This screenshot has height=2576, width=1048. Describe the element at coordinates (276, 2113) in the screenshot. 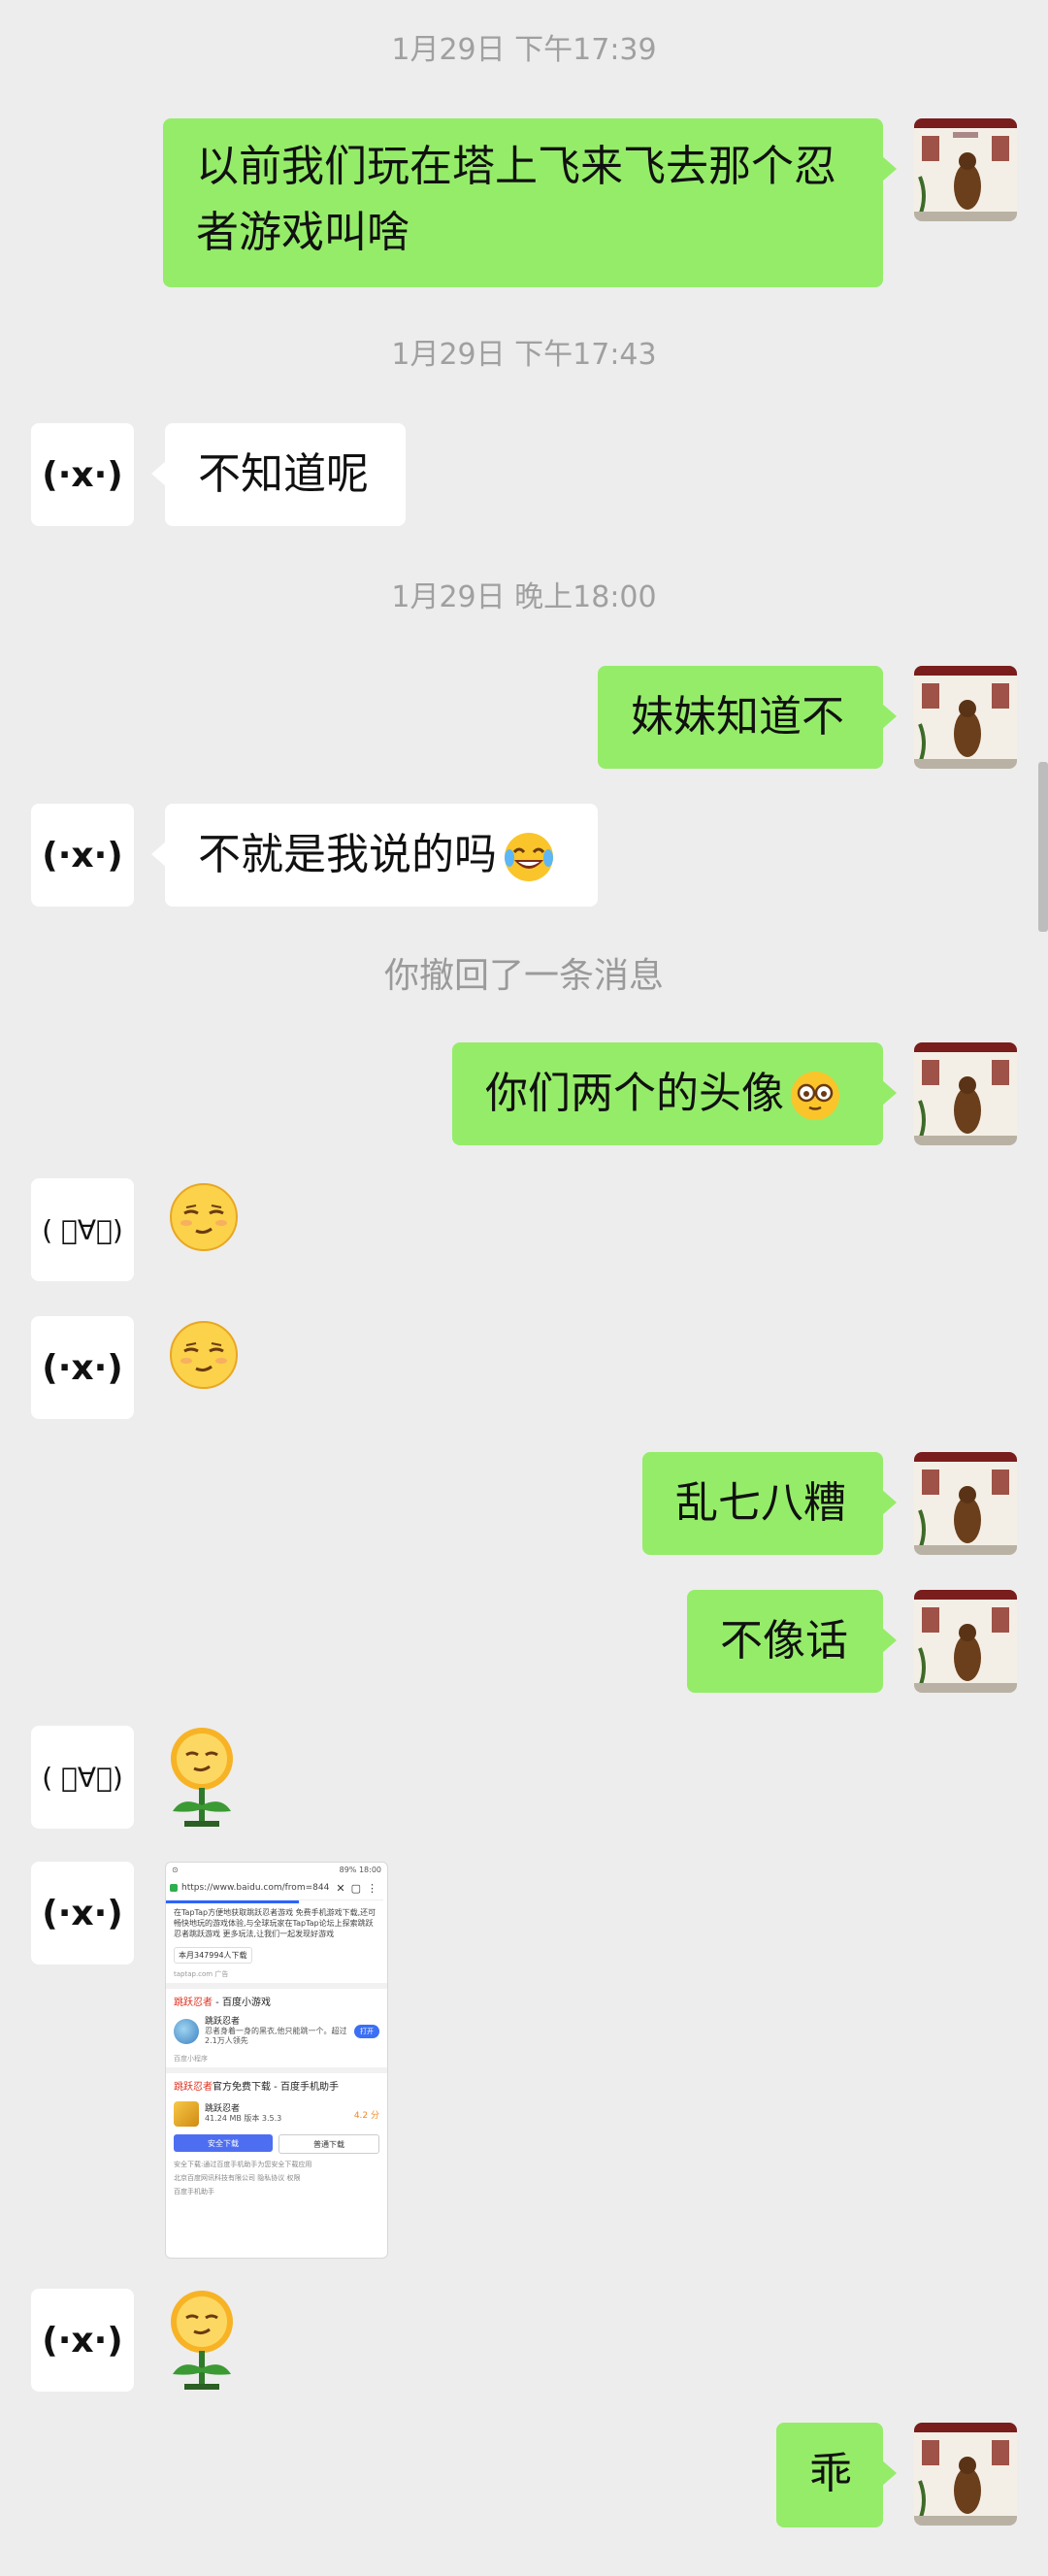

I see `result-app-row: 跳跃忍者 41.24 MB 版本 3.5.3 4.2 分` at that location.